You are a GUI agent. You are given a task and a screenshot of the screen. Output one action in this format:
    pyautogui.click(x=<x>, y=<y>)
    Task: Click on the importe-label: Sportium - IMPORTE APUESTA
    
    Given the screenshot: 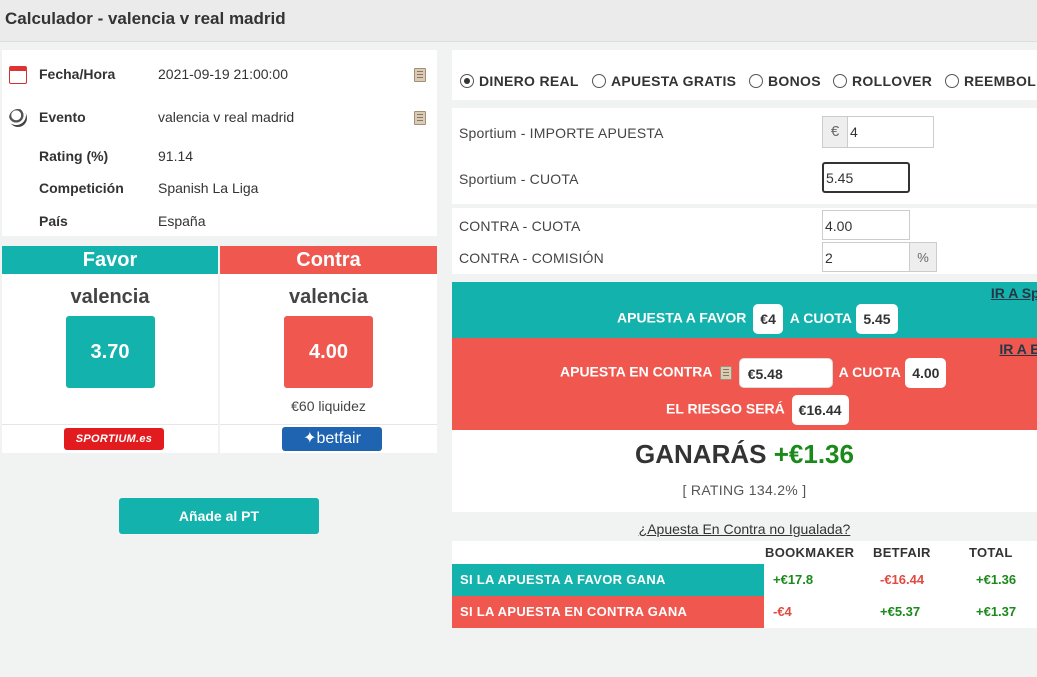 What is the action you would take?
    pyautogui.click(x=561, y=133)
    